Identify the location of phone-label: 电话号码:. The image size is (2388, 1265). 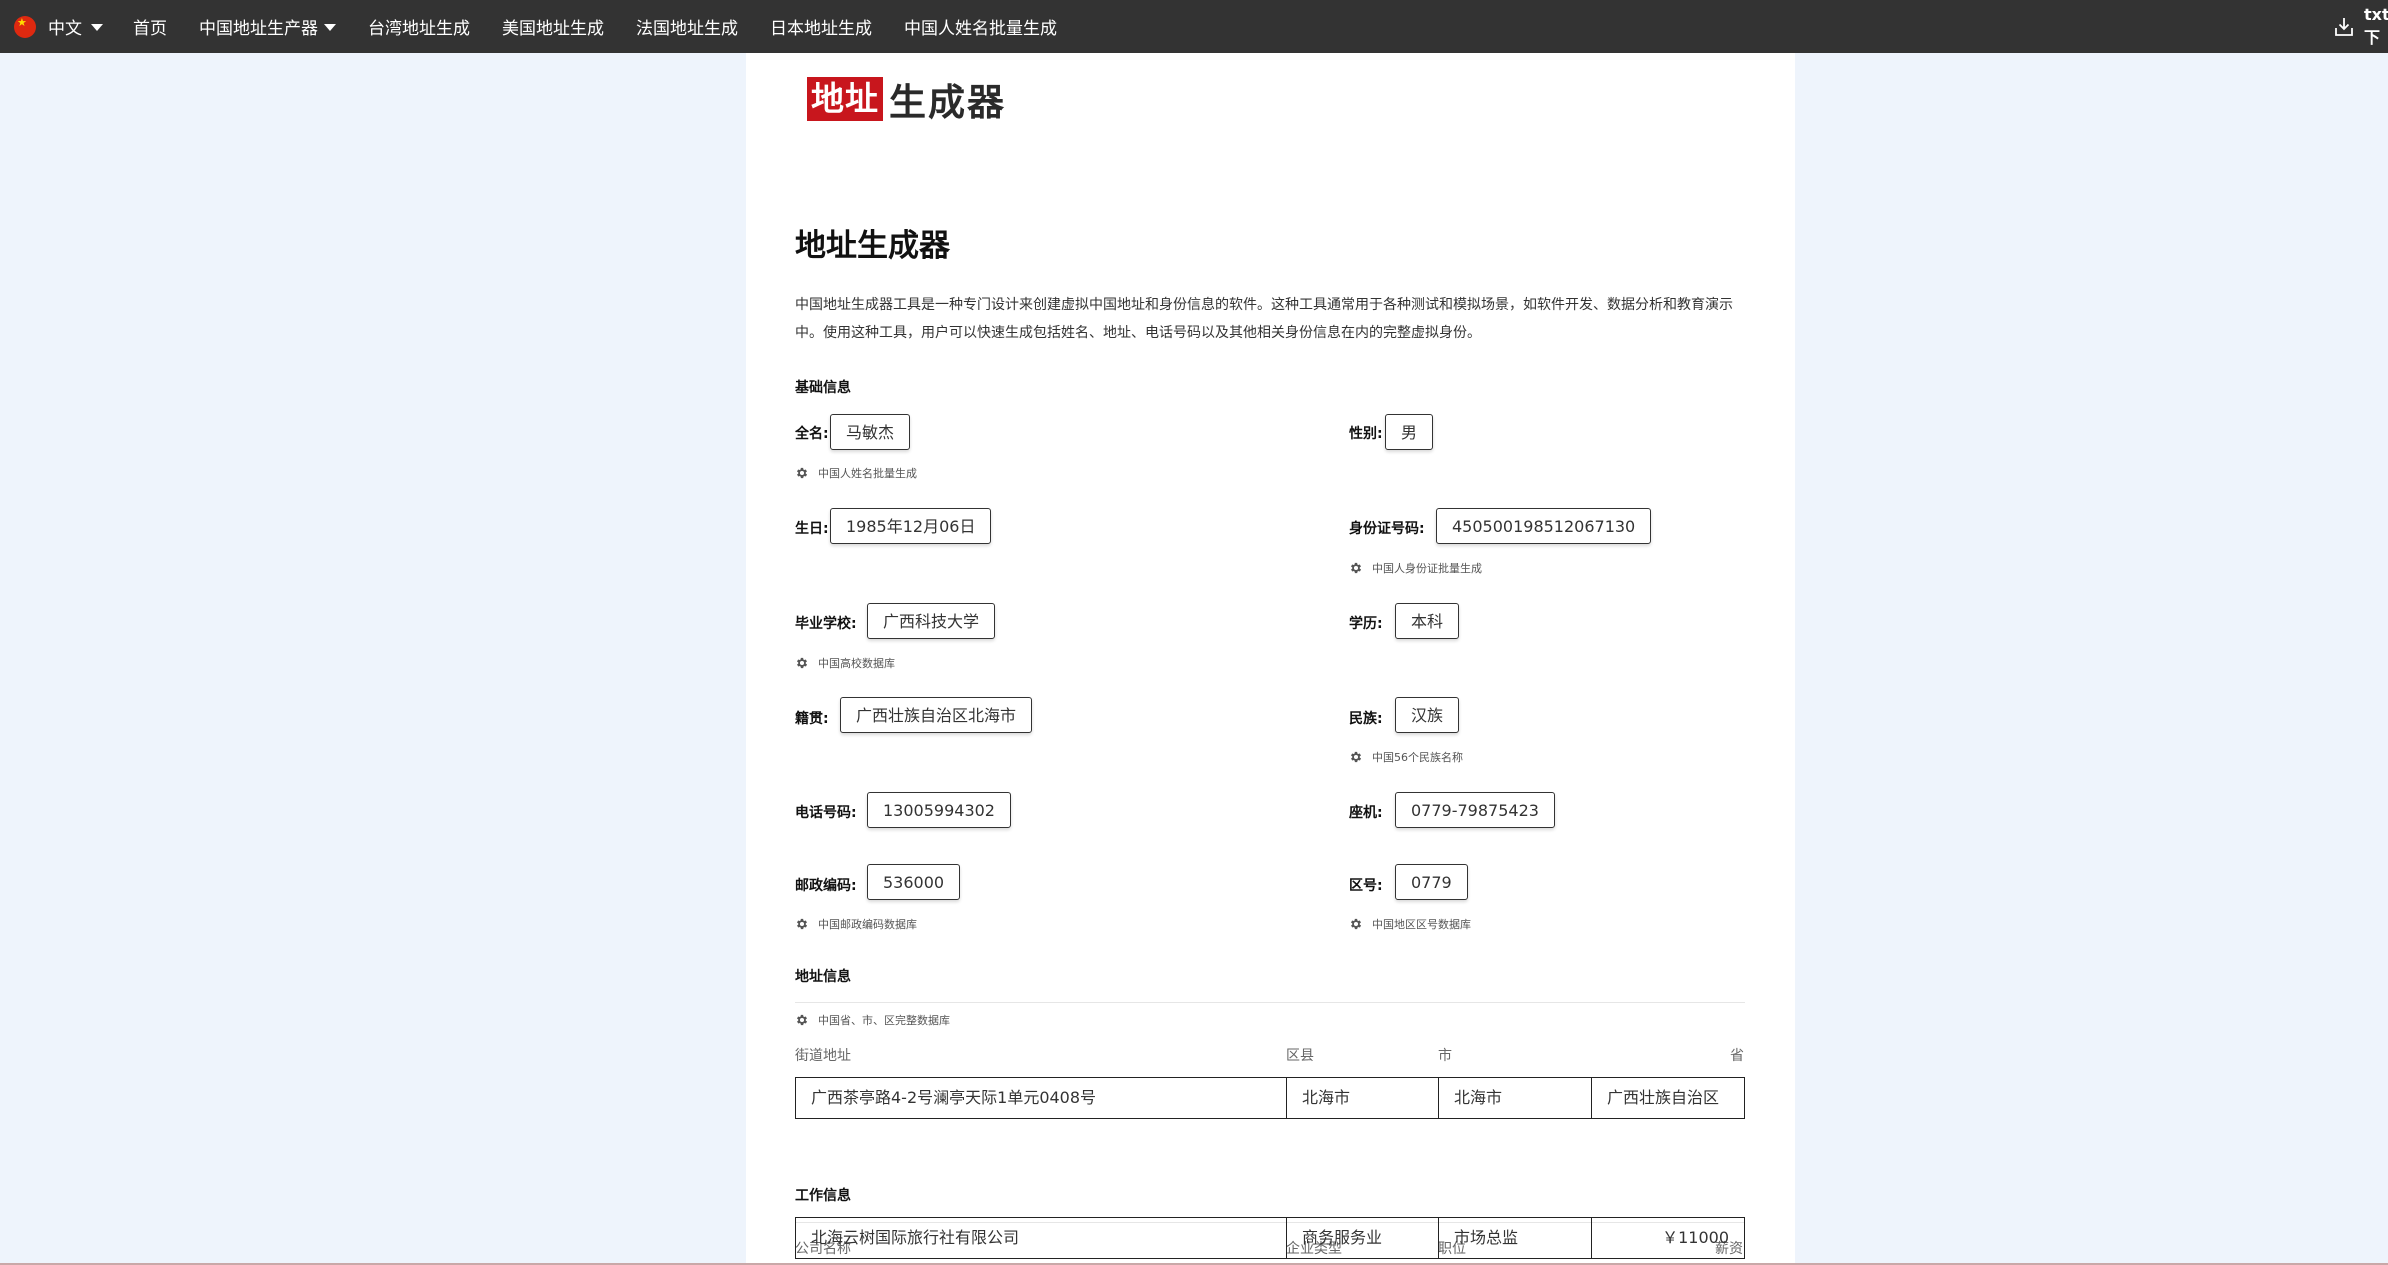
(826, 813).